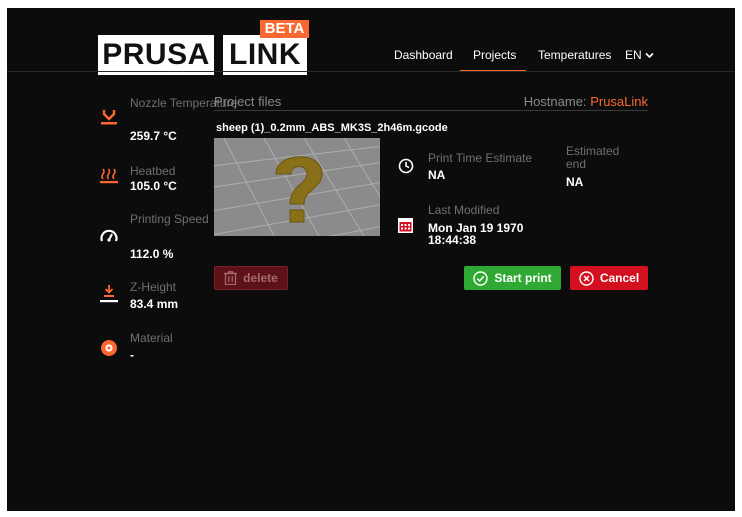 This screenshot has height=517, width=742. What do you see at coordinates (619, 278) in the screenshot?
I see `cancel-label: Cancel` at bounding box center [619, 278].